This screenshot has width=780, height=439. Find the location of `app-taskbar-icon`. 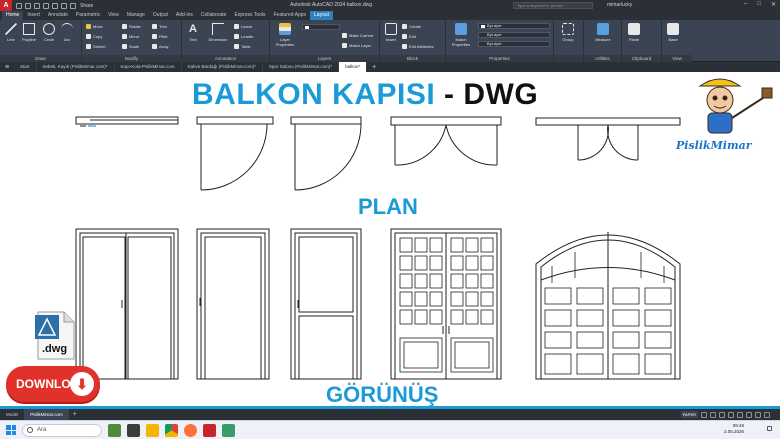

app-taskbar-icon is located at coordinates (228, 430).